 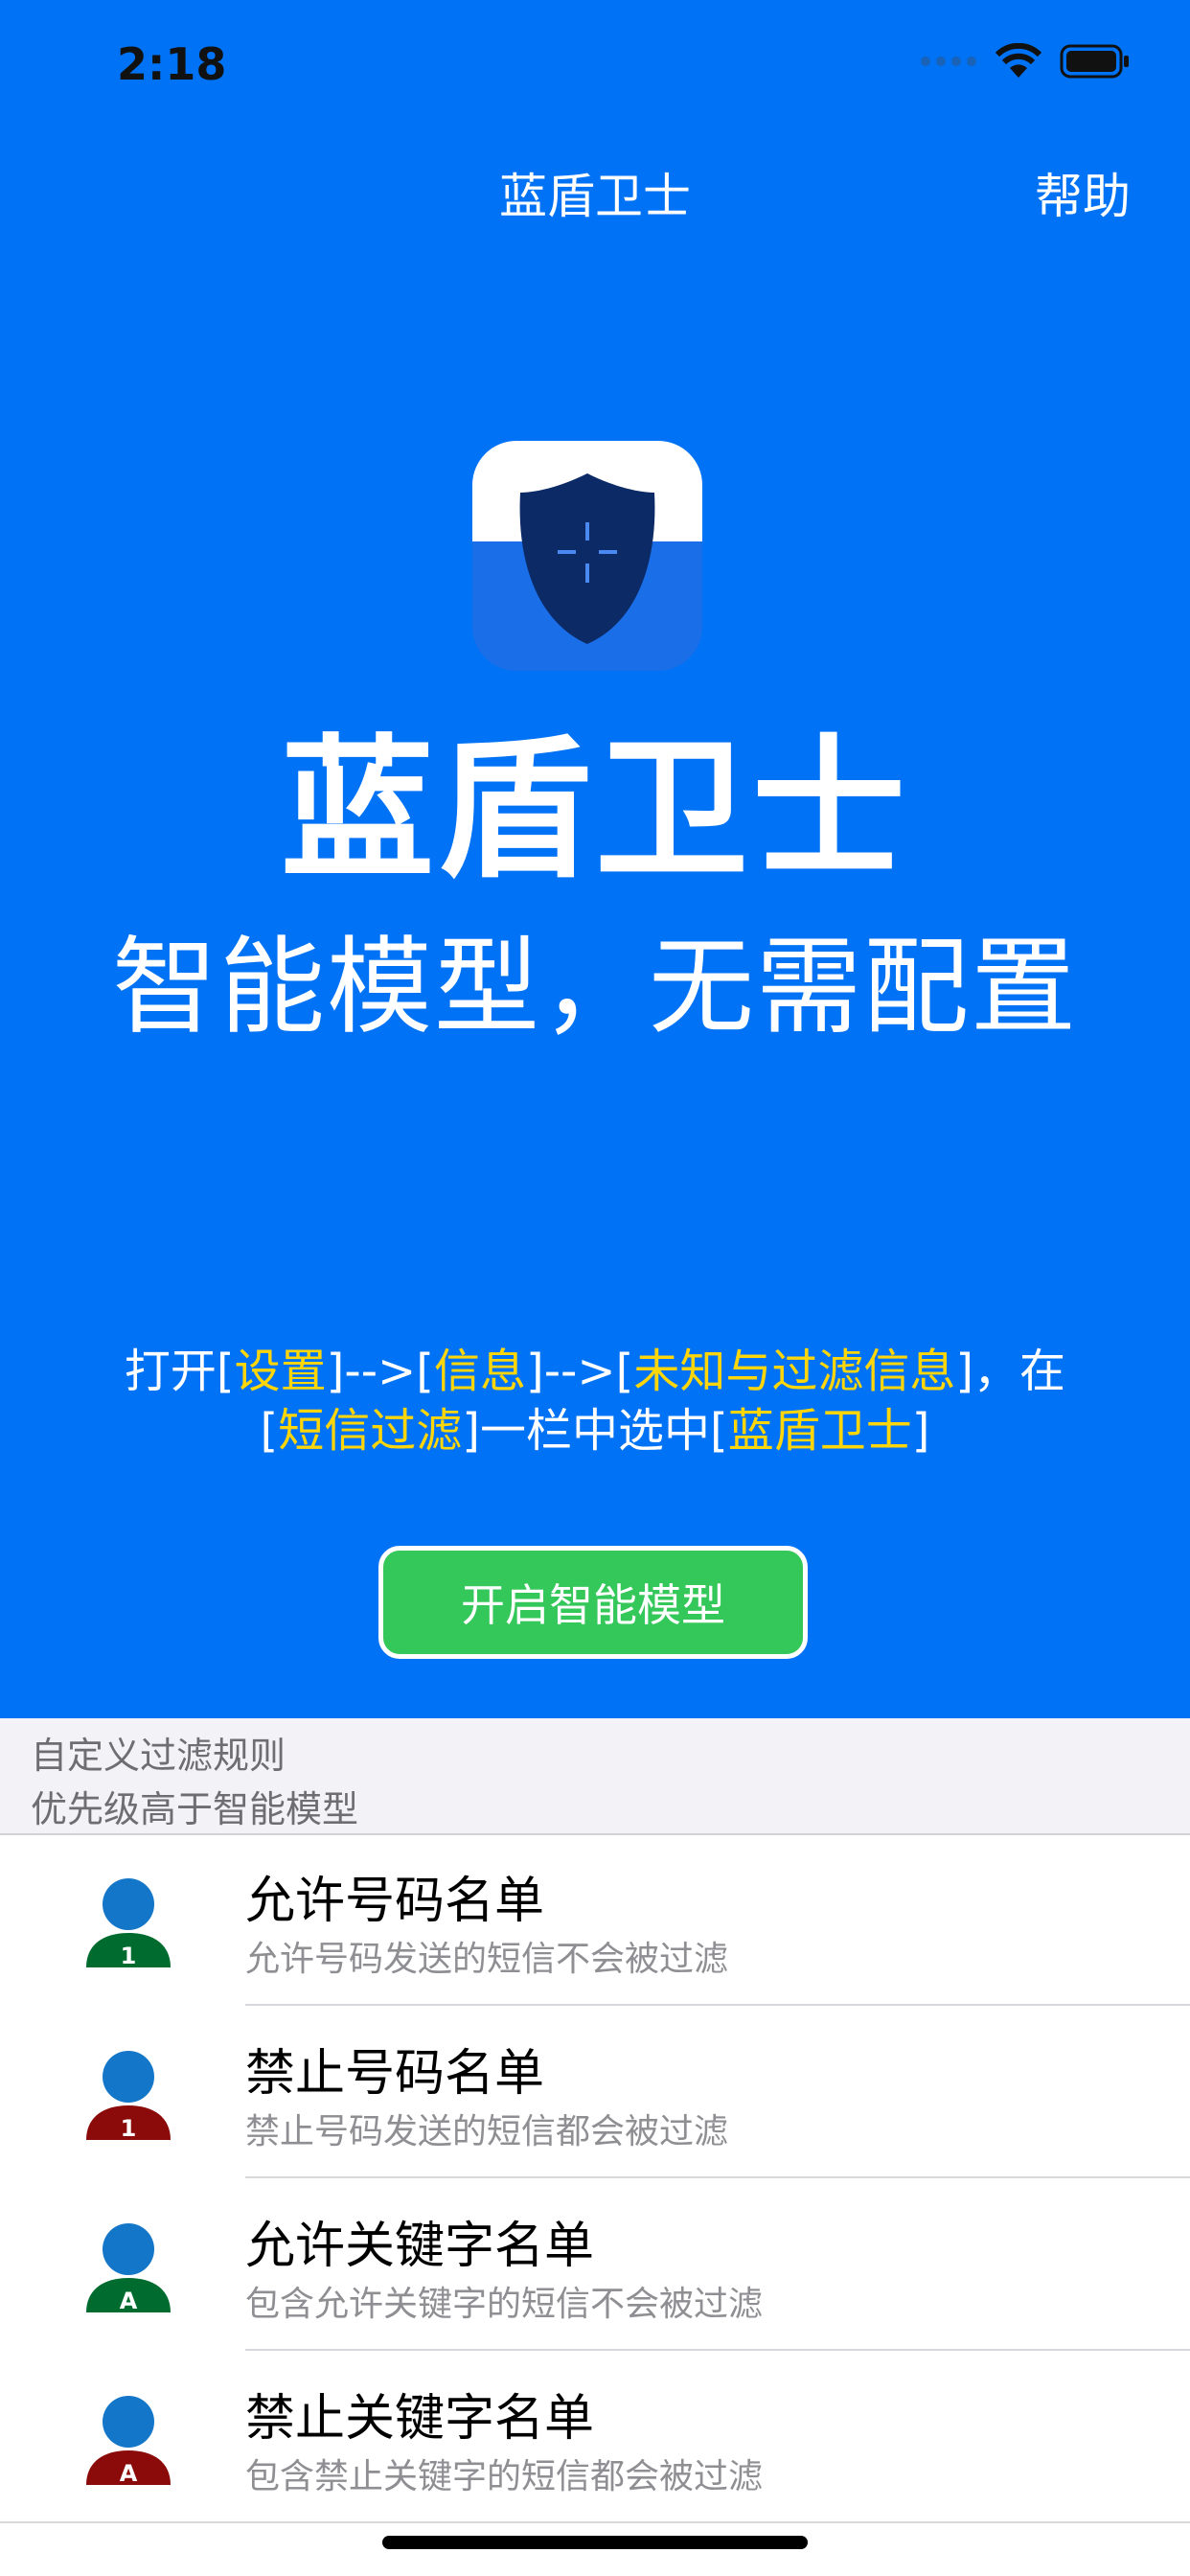 What do you see at coordinates (1095, 62) in the screenshot?
I see `battery-icon` at bounding box center [1095, 62].